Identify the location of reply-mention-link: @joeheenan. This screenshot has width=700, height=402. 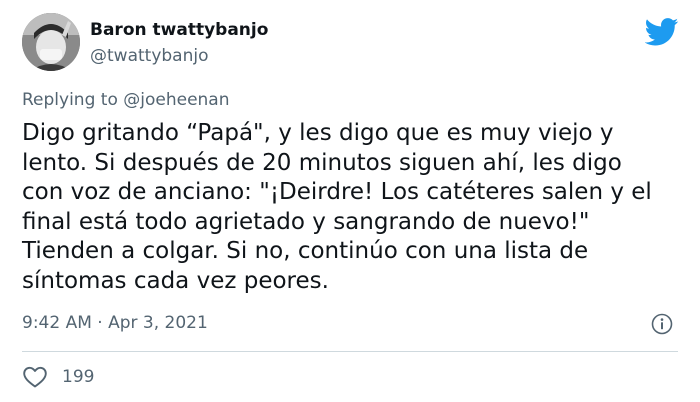
(176, 100).